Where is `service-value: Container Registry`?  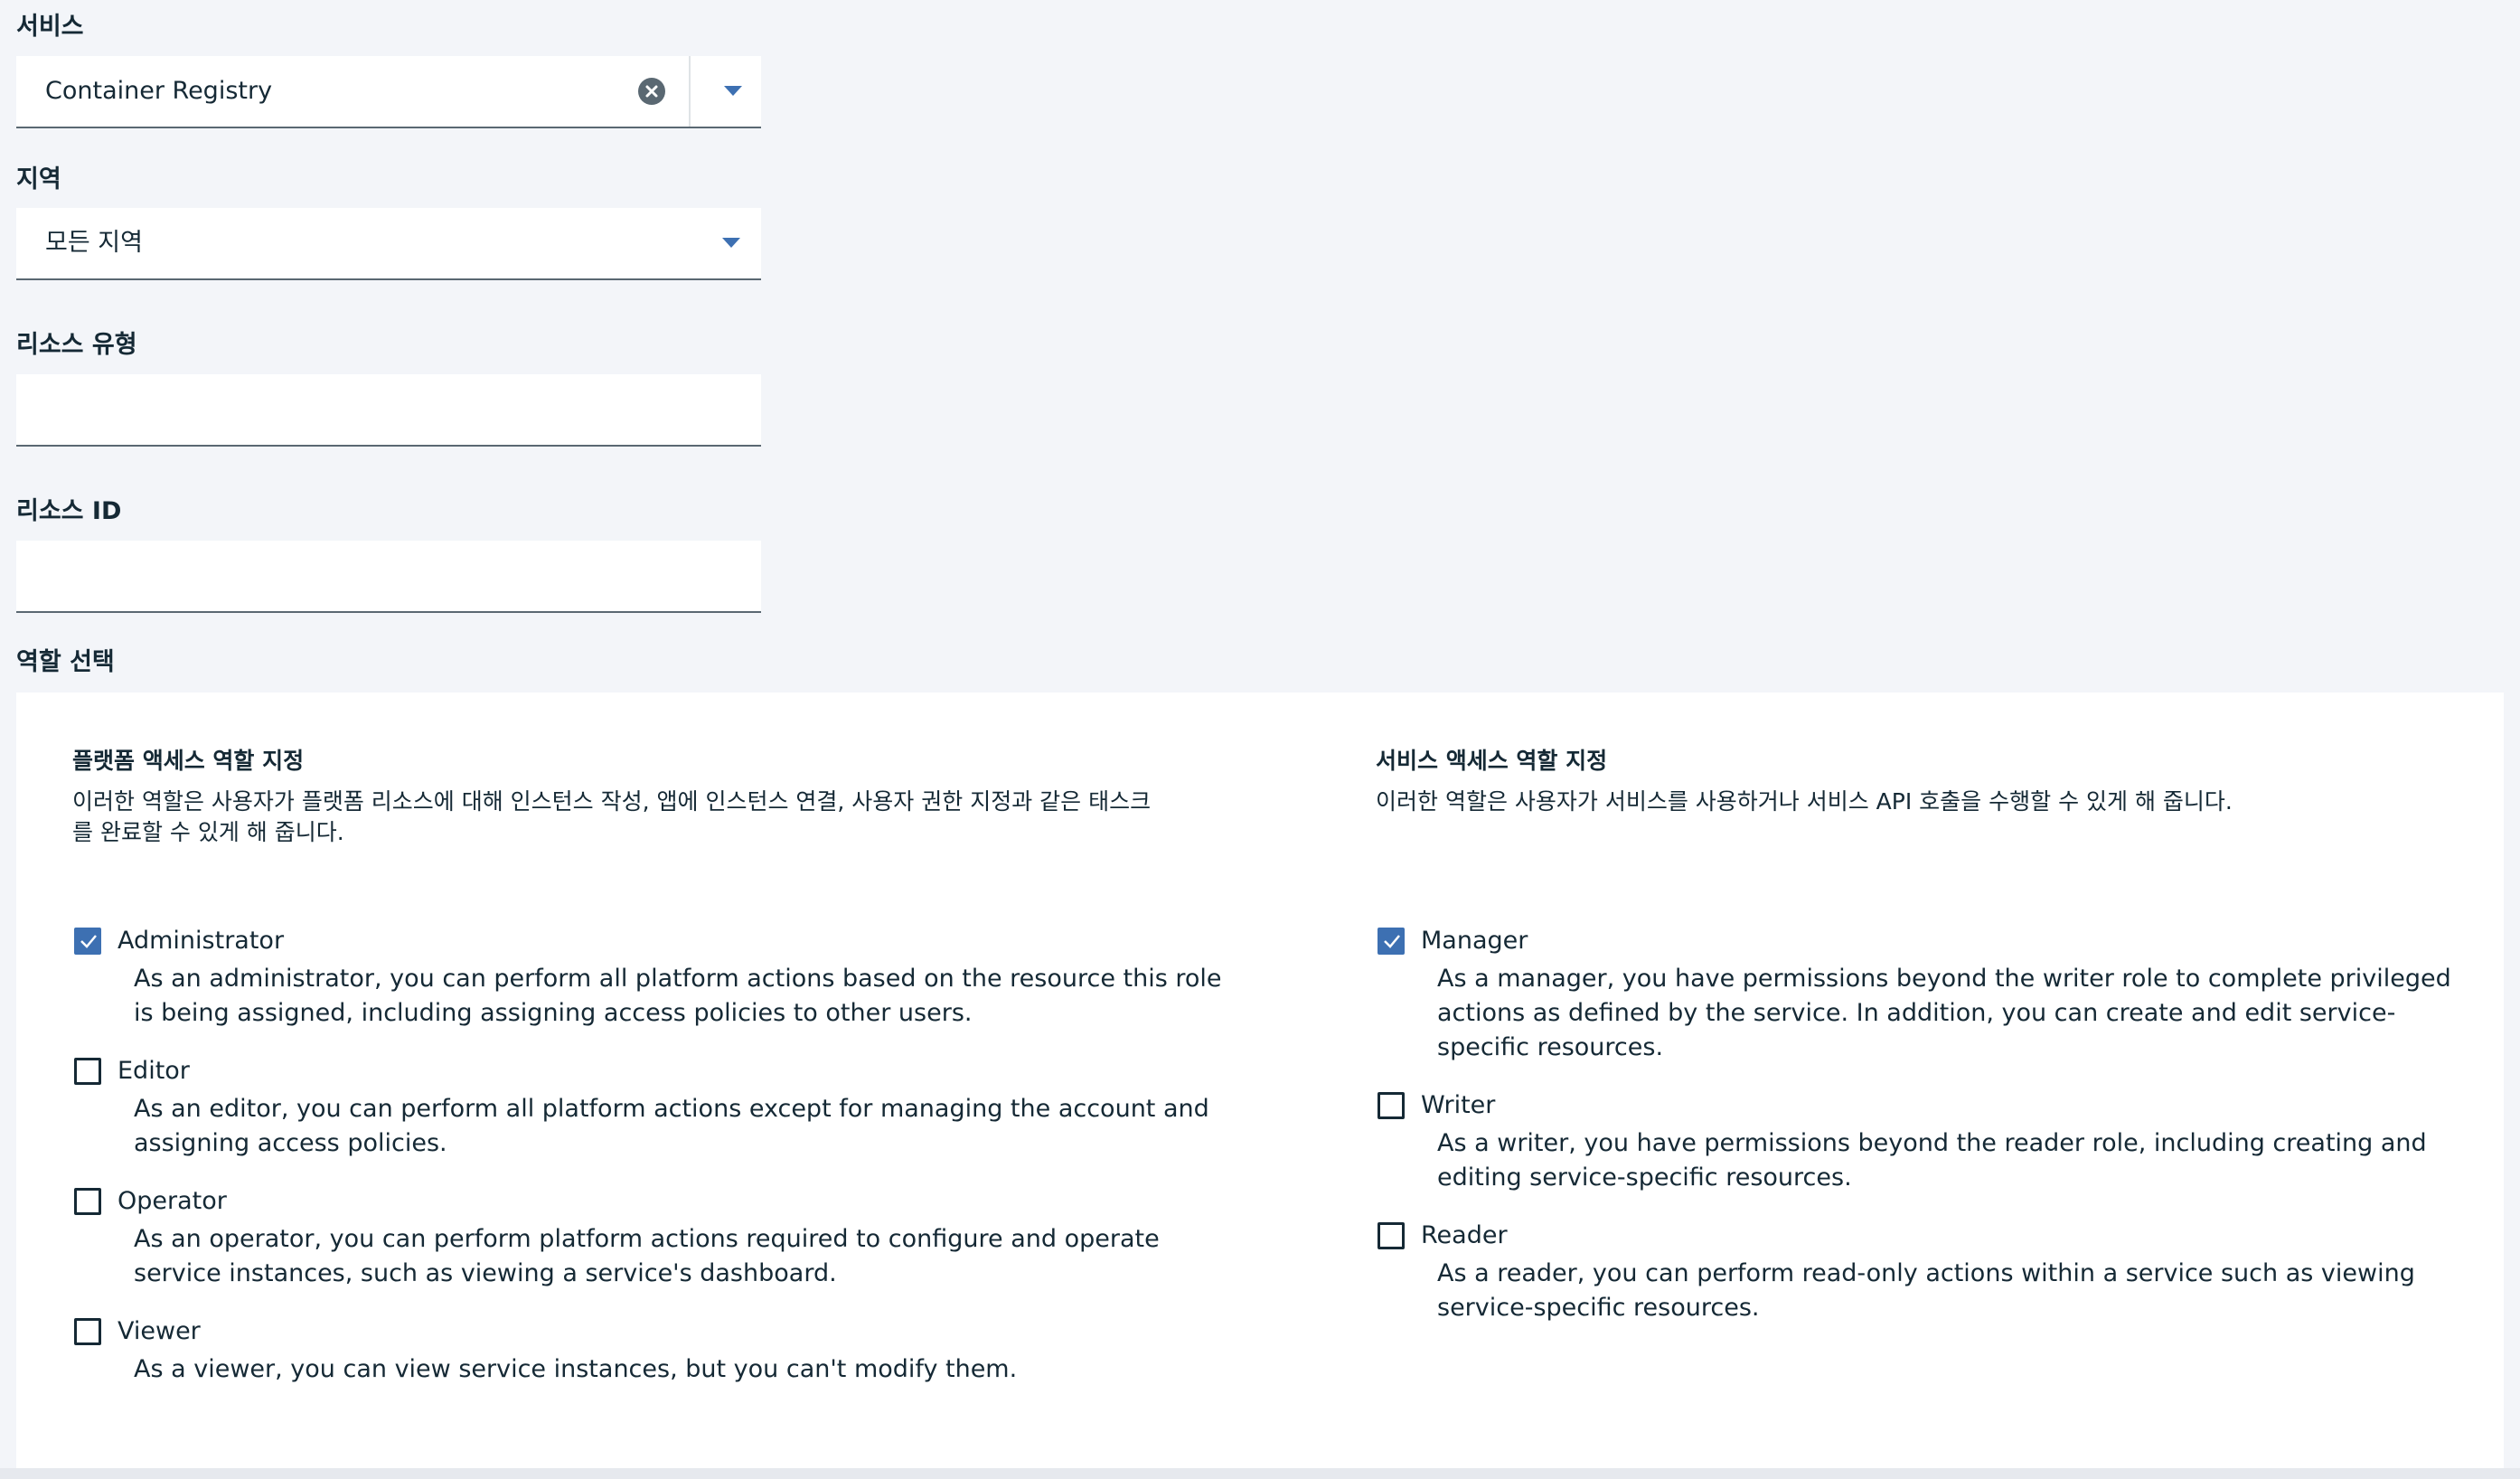
service-value: Container Registry is located at coordinates (159, 91).